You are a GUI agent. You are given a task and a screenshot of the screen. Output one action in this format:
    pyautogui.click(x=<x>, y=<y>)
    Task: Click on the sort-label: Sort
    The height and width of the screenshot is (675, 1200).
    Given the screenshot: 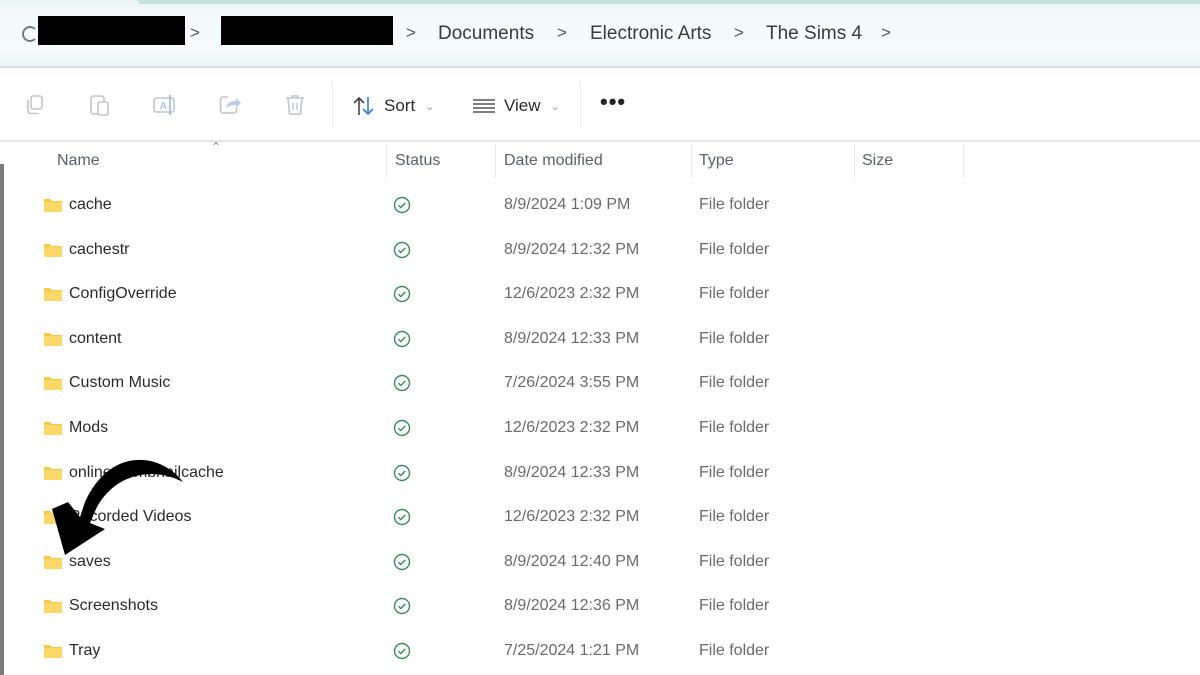 What is the action you would take?
    pyautogui.click(x=400, y=105)
    